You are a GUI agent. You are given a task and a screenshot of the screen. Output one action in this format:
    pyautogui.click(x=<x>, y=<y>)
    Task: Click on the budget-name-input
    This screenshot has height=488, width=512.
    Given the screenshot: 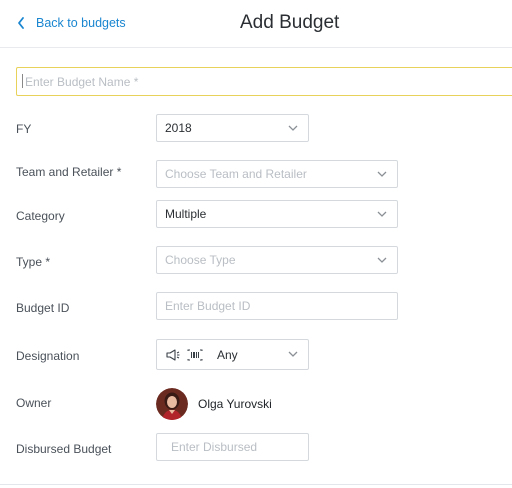 What is the action you would take?
    pyautogui.click(x=264, y=81)
    